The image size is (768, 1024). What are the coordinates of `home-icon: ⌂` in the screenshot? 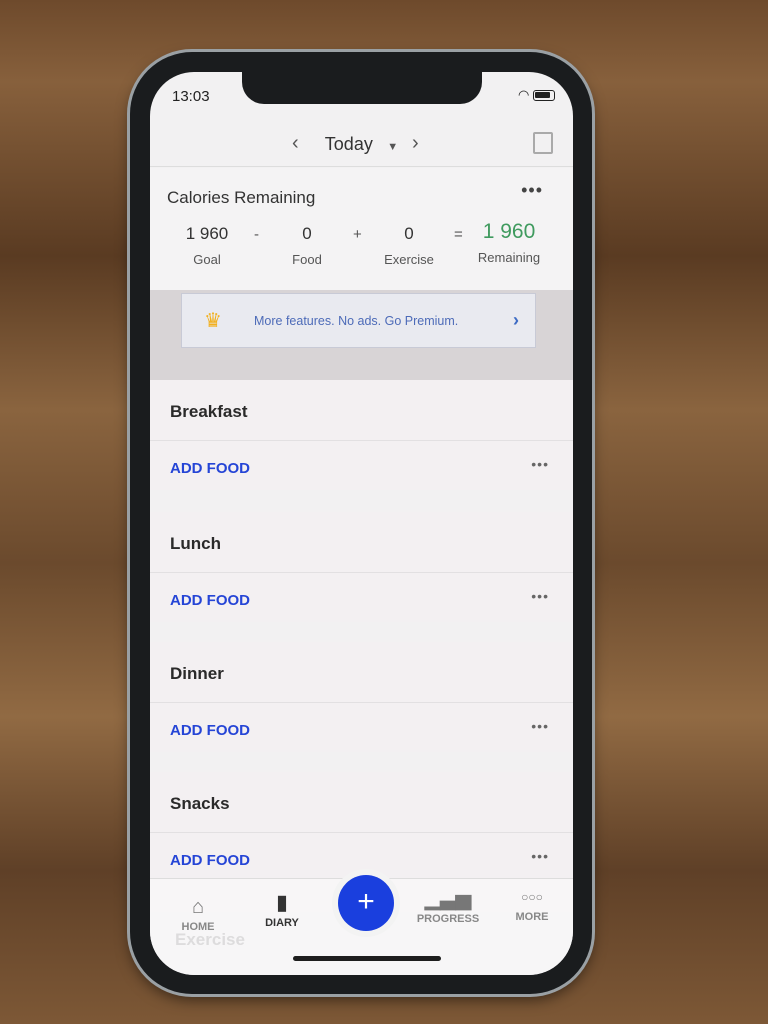 It's located at (198, 907).